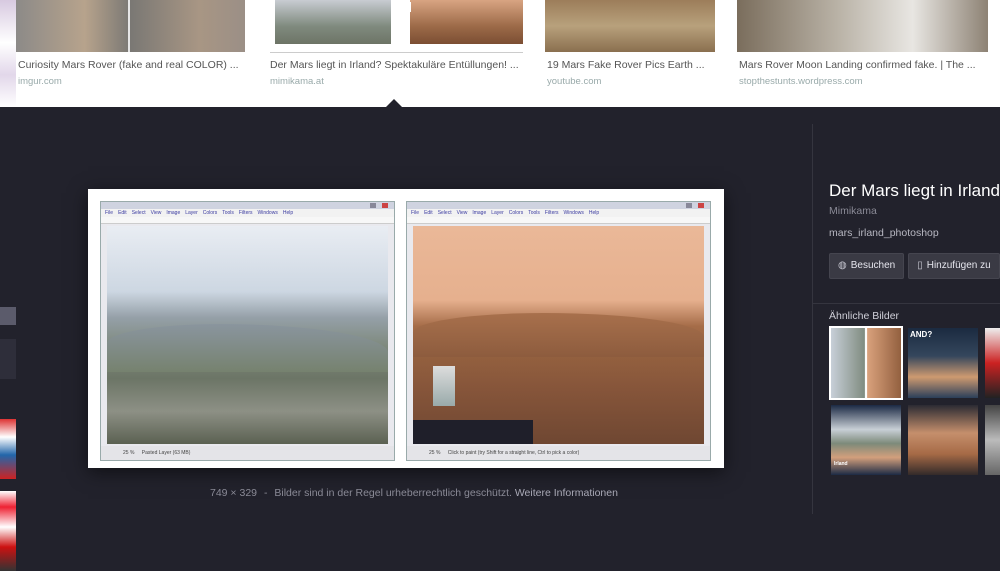 The image size is (1000, 571). What do you see at coordinates (444, 386) in the screenshot?
I see `rover-mast-icon` at bounding box center [444, 386].